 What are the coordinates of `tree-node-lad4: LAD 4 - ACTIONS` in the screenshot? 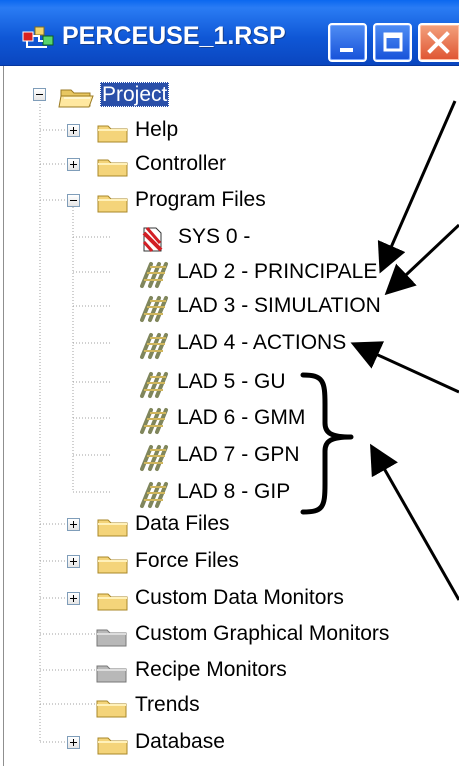 It's located at (252, 343).